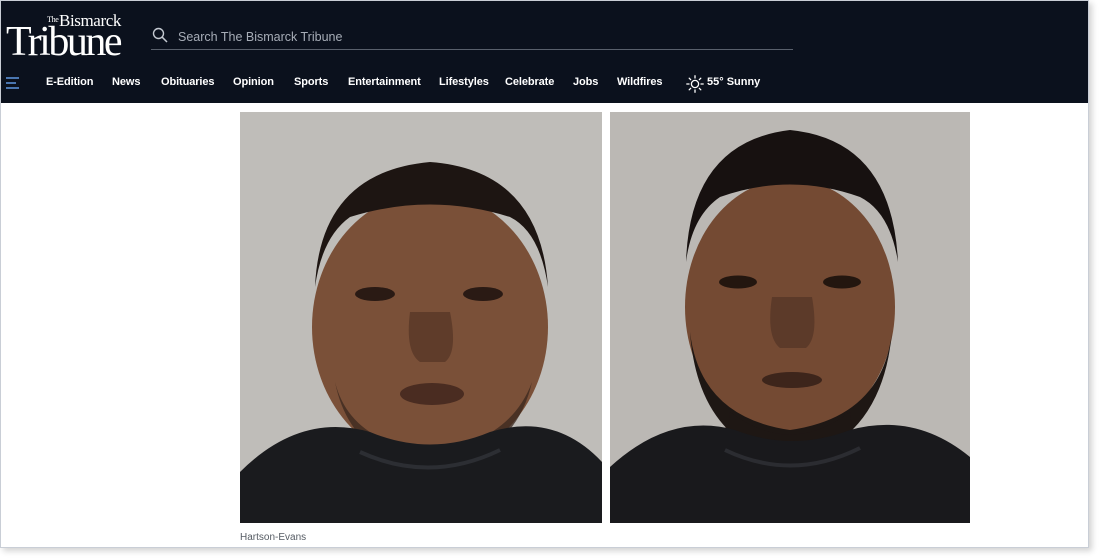 The width and height of the screenshot is (1100, 559). Describe the element at coordinates (273, 537) in the screenshot. I see `photo-caption: Hartson-Evans` at that location.